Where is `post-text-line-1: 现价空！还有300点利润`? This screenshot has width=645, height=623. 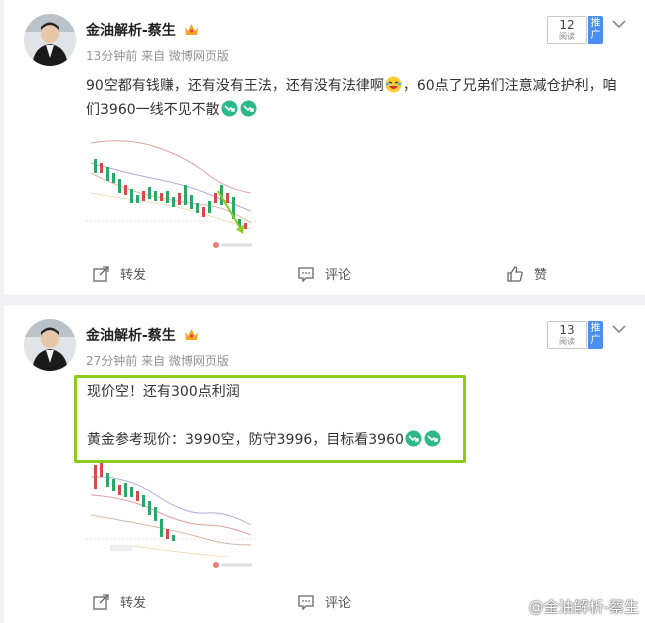
post-text-line-1: 现价空！还有300点利润 is located at coordinates (163, 392).